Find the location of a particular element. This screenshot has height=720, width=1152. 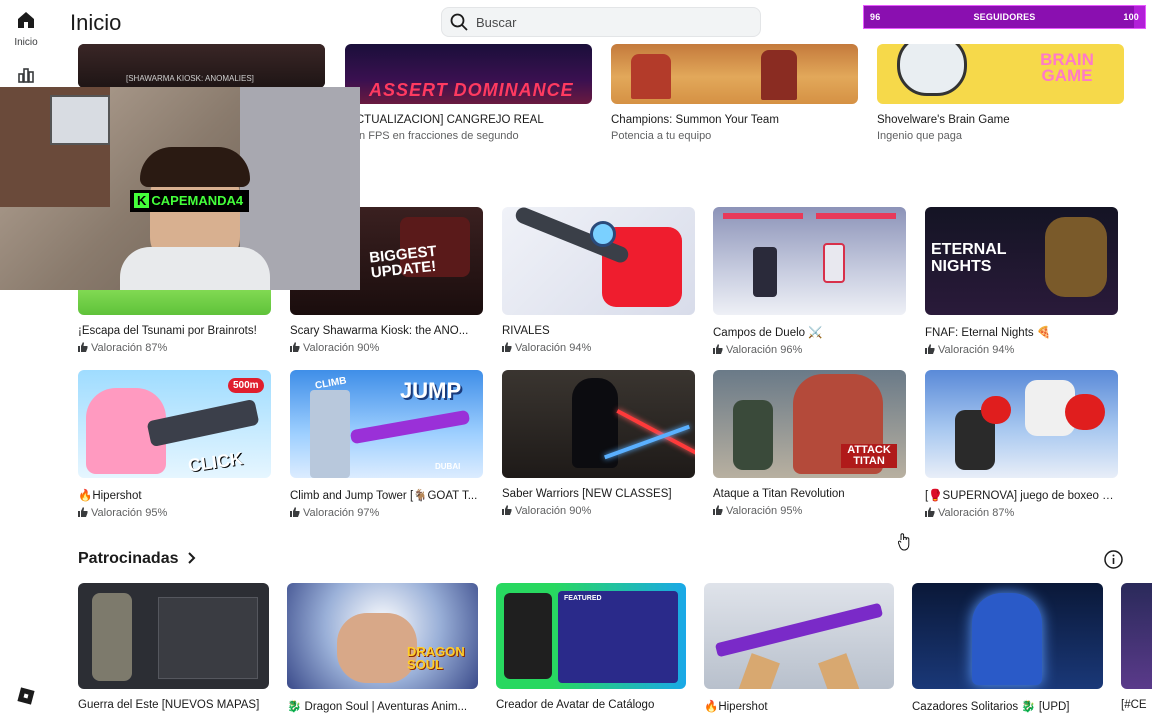

game-card: 500m CLICK 🔥Hipershot Valoración 95% is located at coordinates (174, 445).